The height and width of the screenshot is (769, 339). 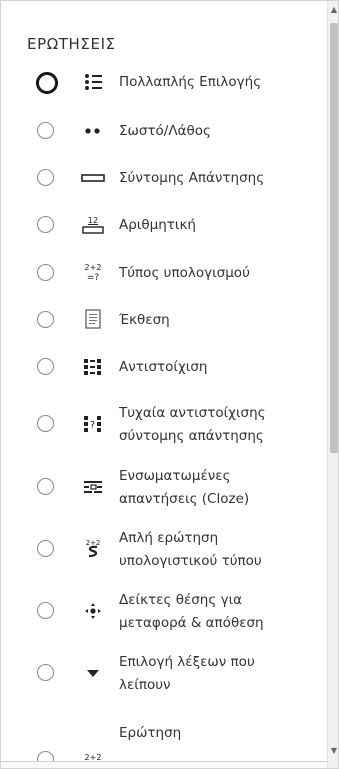 What do you see at coordinates (45, 130) in the screenshot?
I see `radio-truefalse` at bounding box center [45, 130].